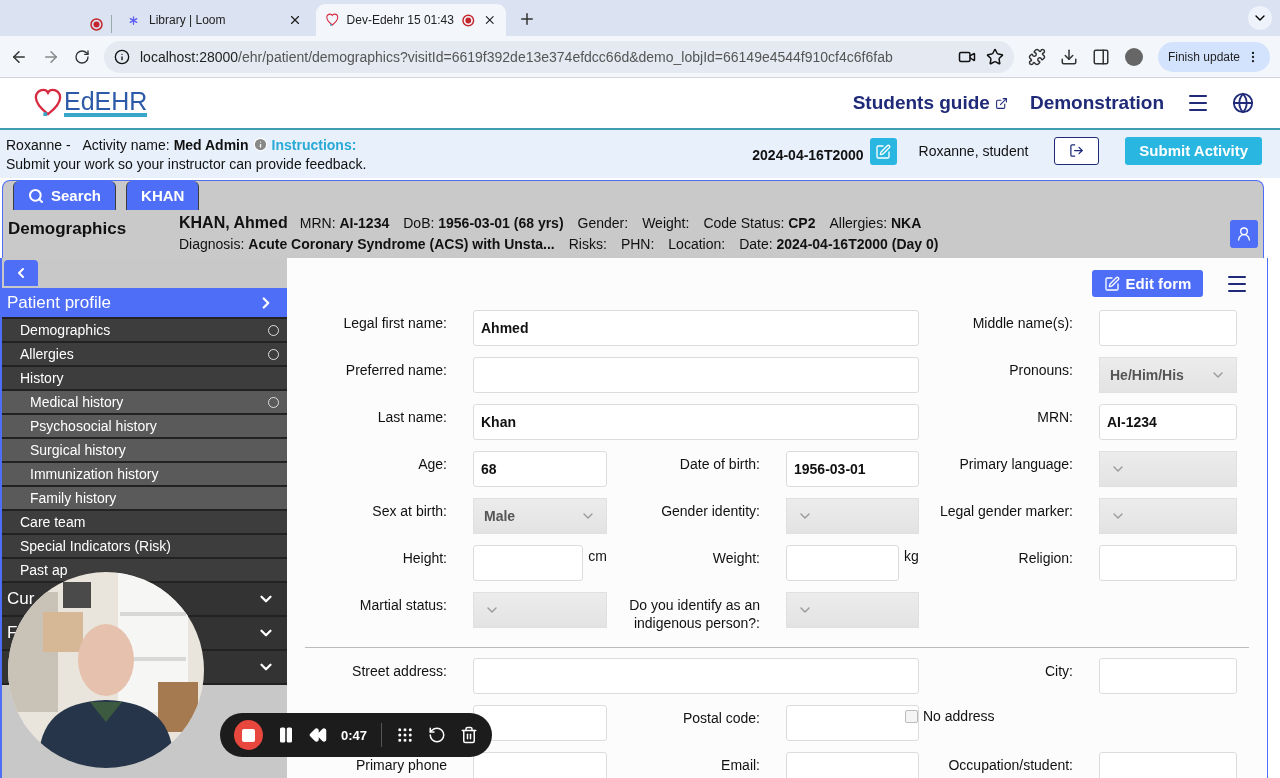 This screenshot has width=1280, height=778. Describe the element at coordinates (1260, 18) in the screenshot. I see `tab-list-button` at that location.